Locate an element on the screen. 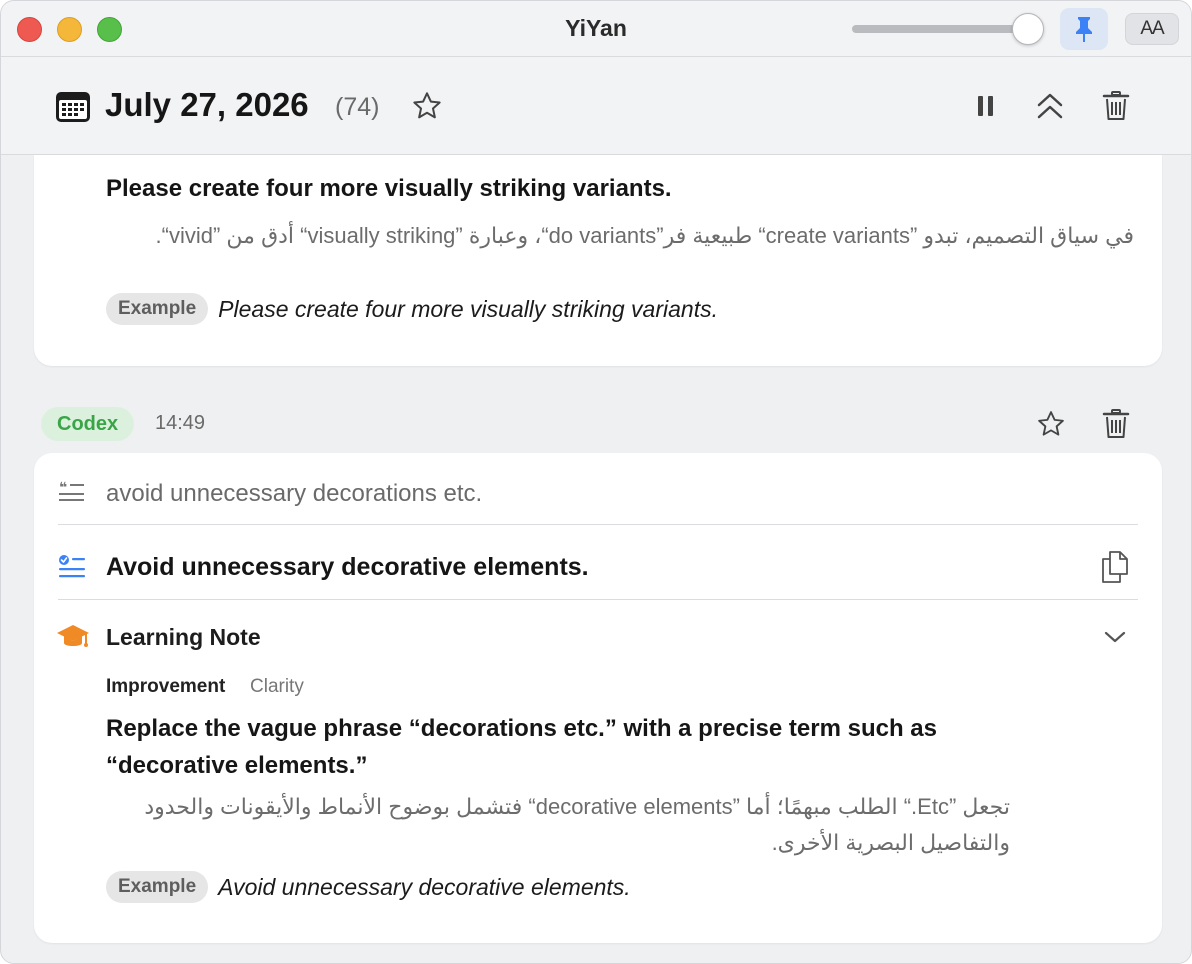 The height and width of the screenshot is (964, 1192). note-type-label: Improvement is located at coordinates (166, 686).